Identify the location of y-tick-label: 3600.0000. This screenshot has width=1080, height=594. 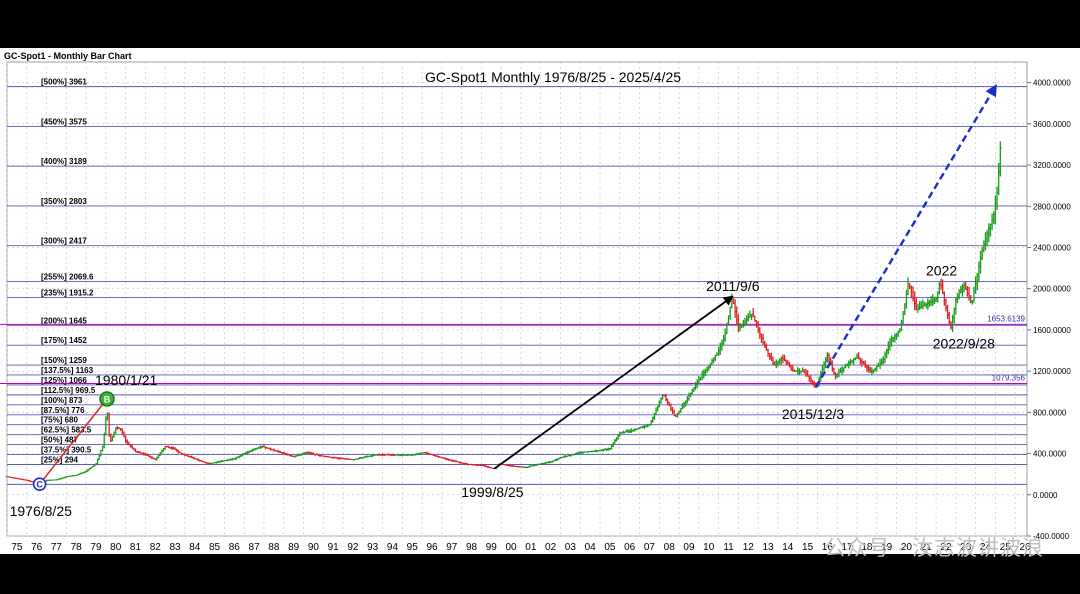
(1052, 124).